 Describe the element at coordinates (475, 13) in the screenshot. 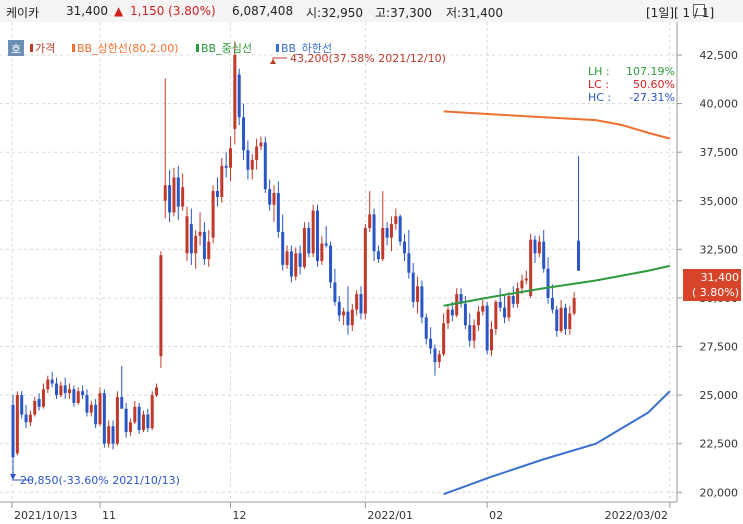

I see `low-price: 저:31,400` at that location.